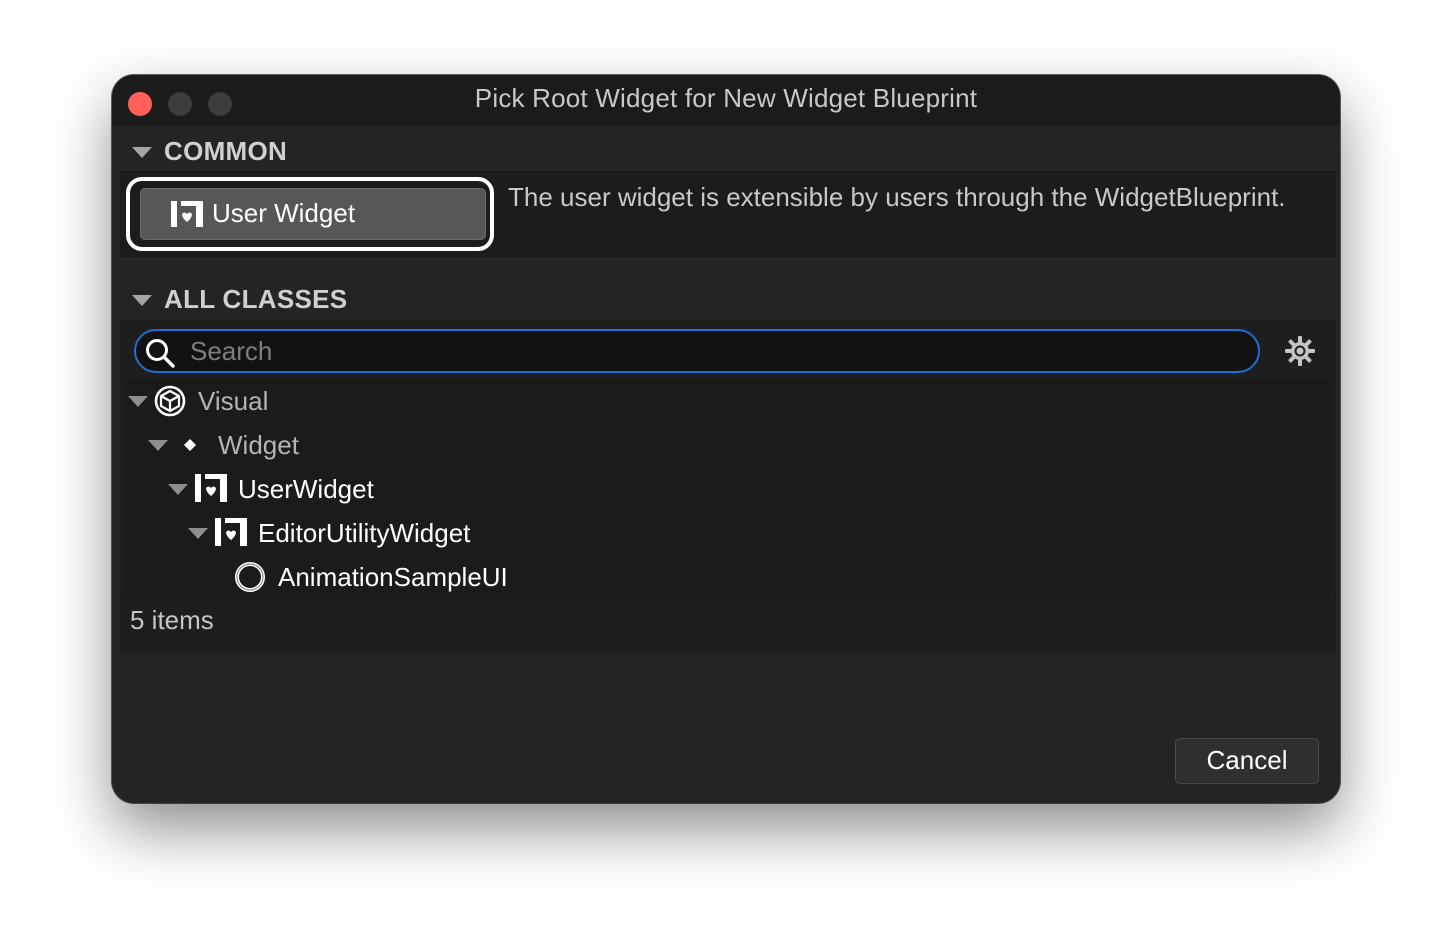  Describe the element at coordinates (233, 401) in the screenshot. I see `tree-row-label: Visual` at that location.